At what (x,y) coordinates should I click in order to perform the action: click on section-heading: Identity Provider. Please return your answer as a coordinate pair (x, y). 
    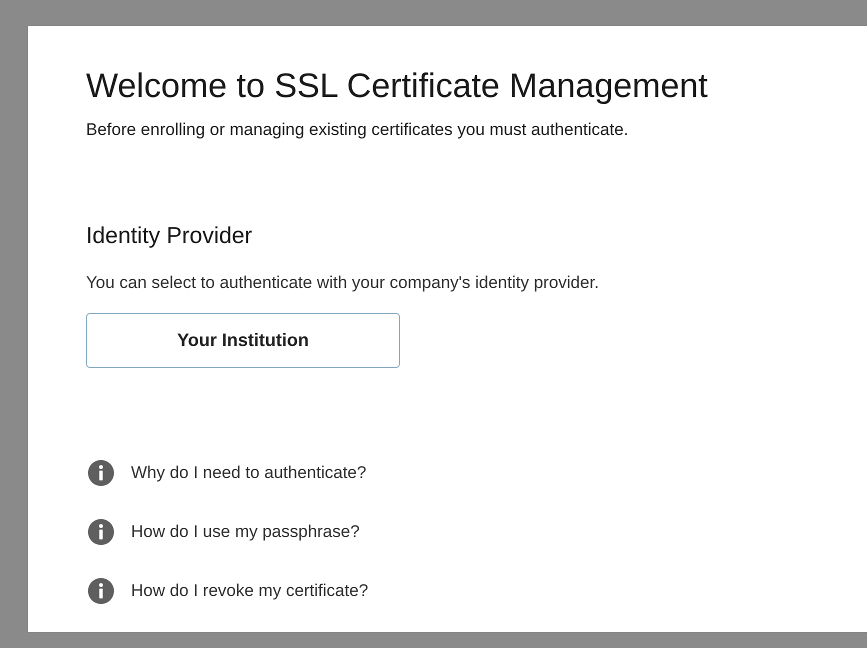
    Looking at the image, I should click on (170, 235).